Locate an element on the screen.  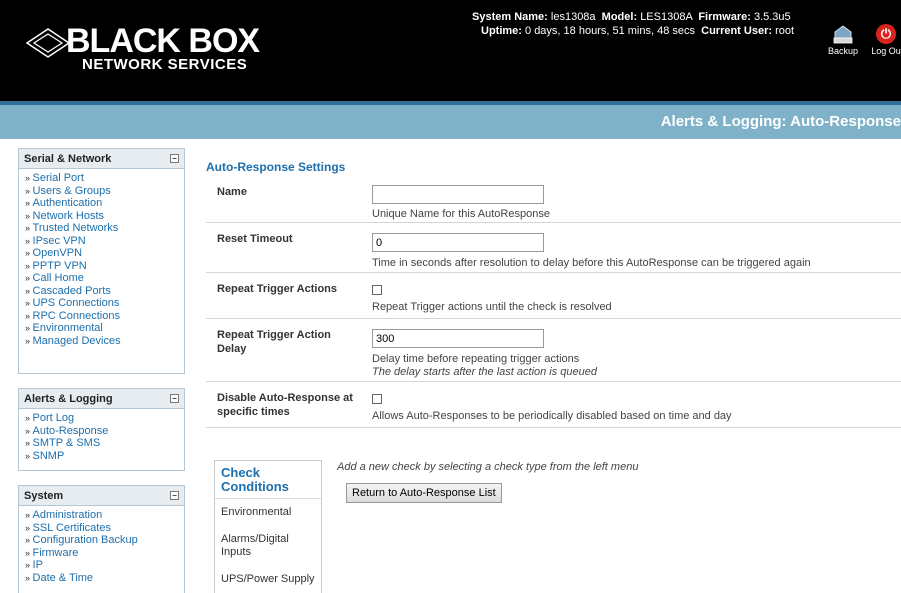
sidebar-item-serial-network-11: » RPC Connections is located at coordinates (101, 316).